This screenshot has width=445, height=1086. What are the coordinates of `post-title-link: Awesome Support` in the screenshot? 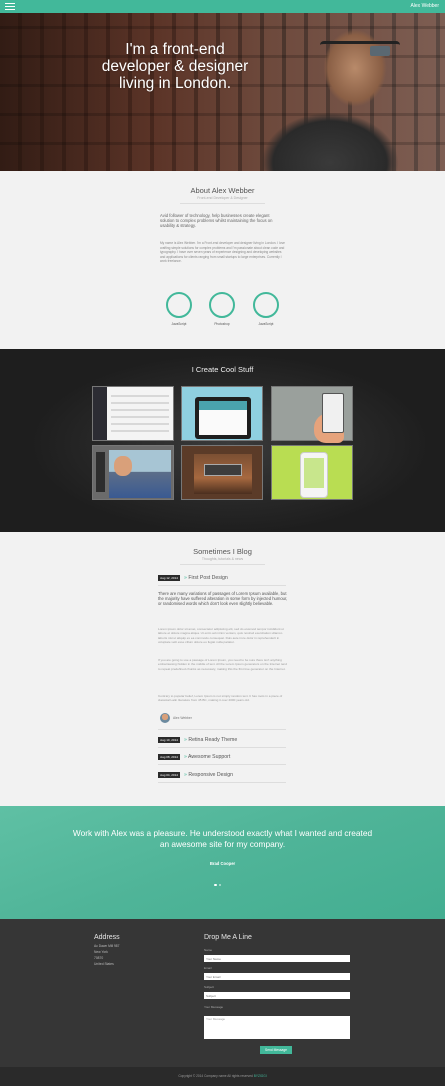 It's located at (207, 757).